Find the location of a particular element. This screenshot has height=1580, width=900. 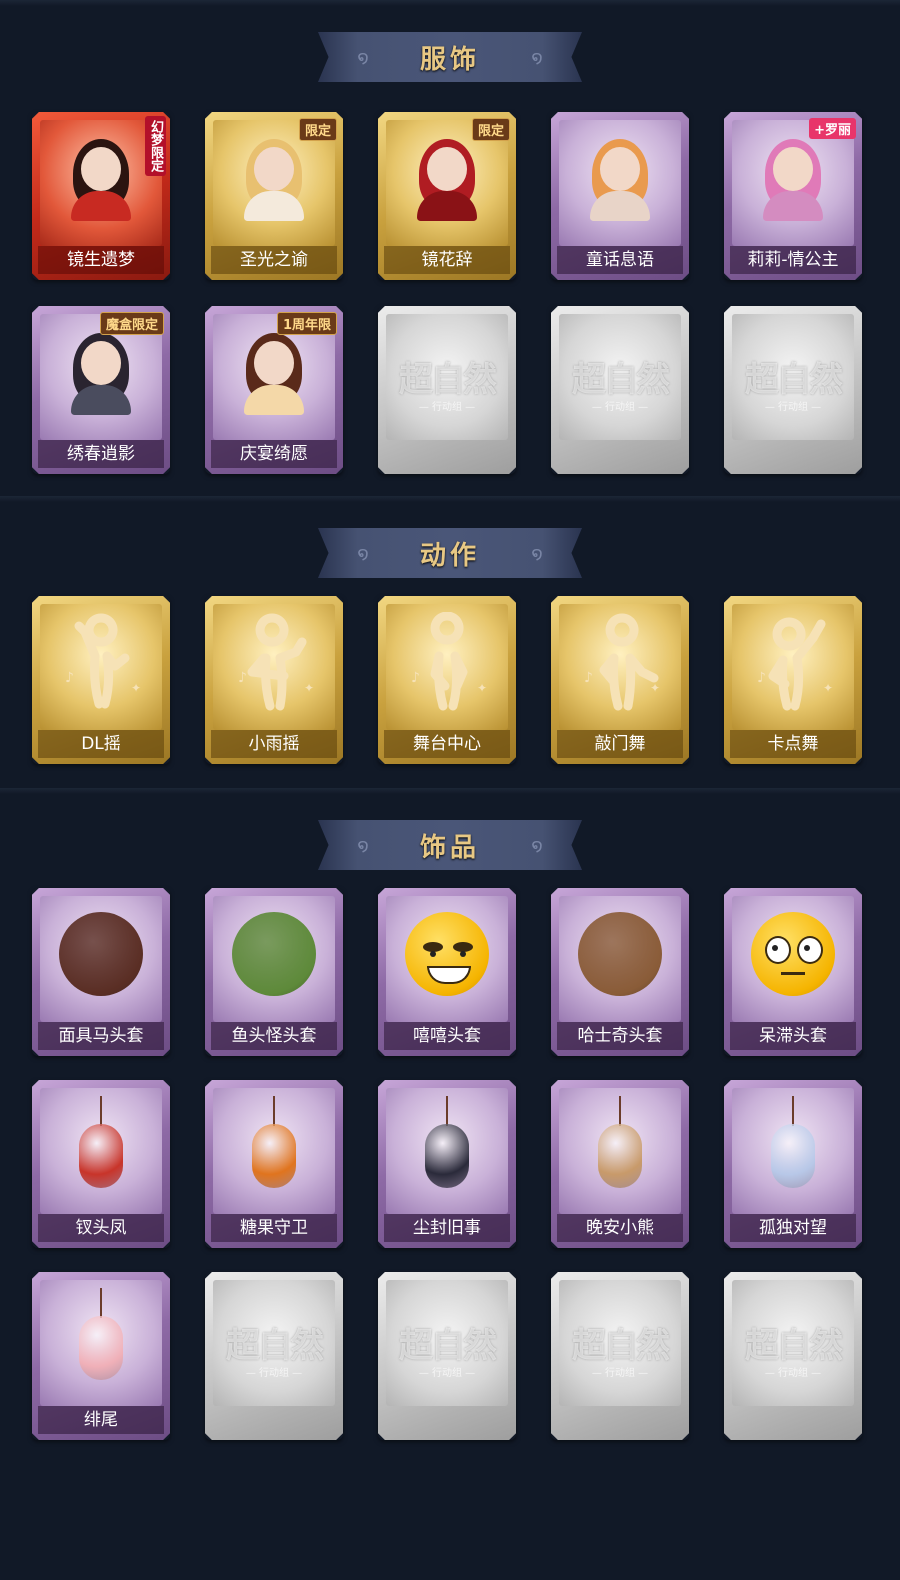

item-card: +罗丽 莉莉-情公主 is located at coordinates (793, 196).